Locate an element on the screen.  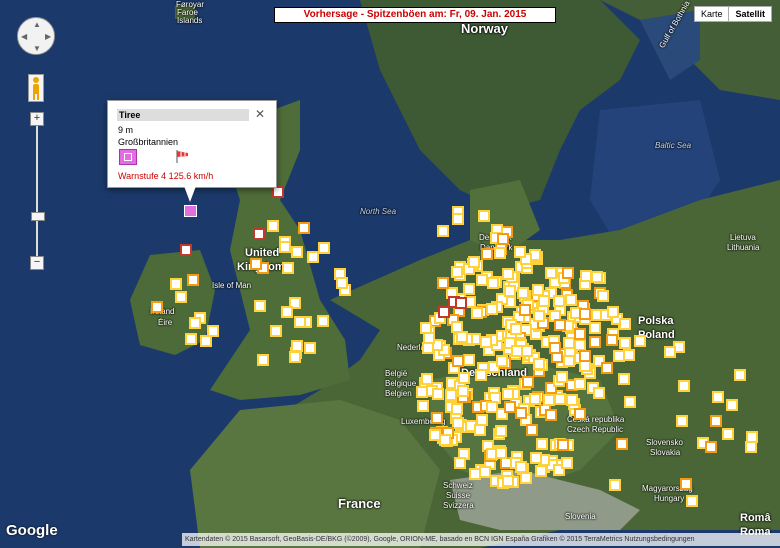
zoom-slider-track is located at coordinates (37, 192).